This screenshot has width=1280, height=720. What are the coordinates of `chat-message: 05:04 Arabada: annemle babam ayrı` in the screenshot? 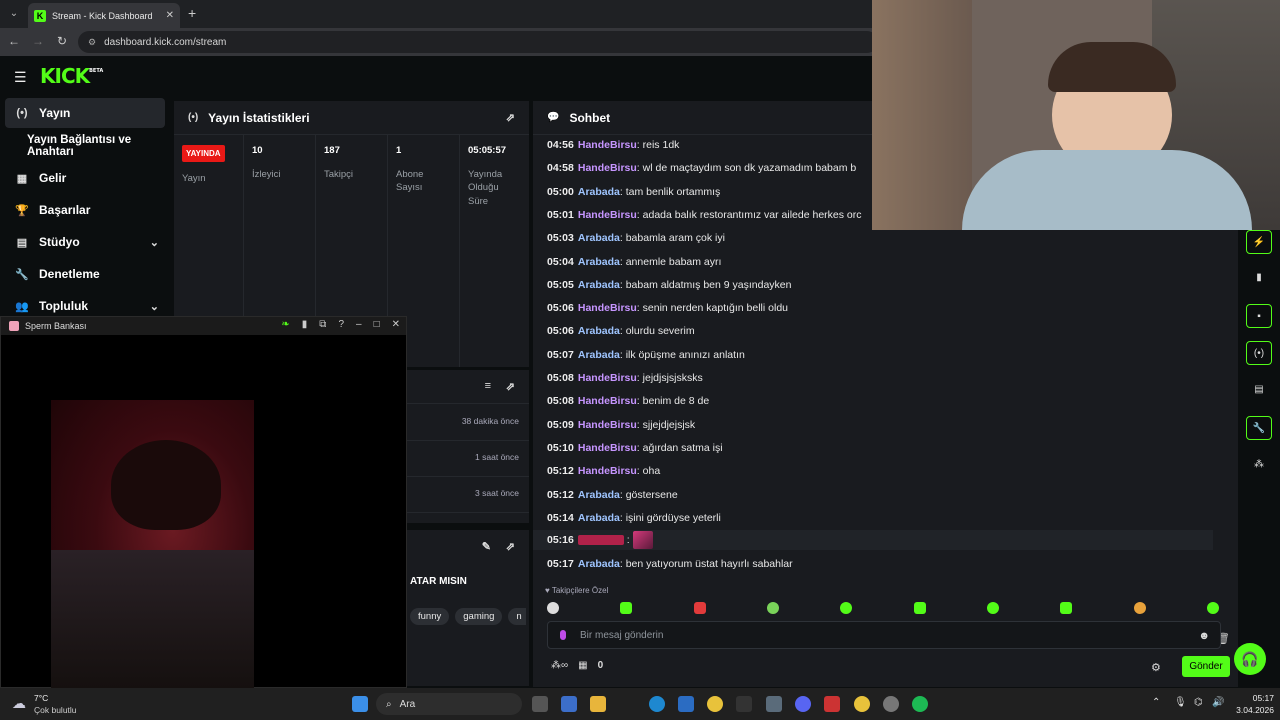 It's located at (634, 262).